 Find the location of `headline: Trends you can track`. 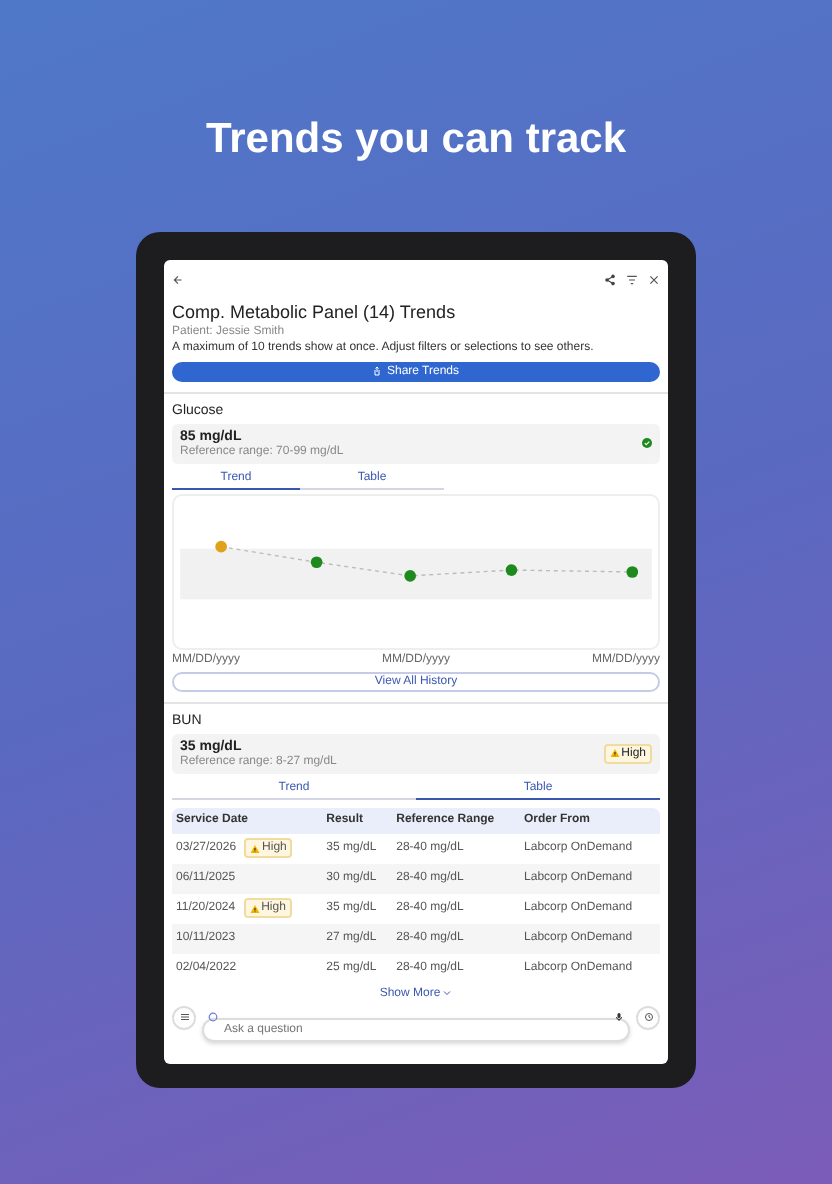

headline: Trends you can track is located at coordinates (416, 140).